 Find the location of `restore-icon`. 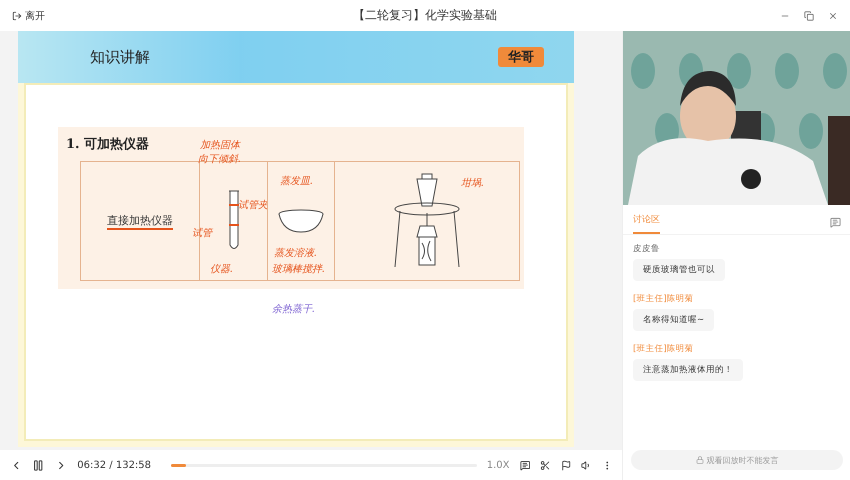

restore-icon is located at coordinates (809, 15).